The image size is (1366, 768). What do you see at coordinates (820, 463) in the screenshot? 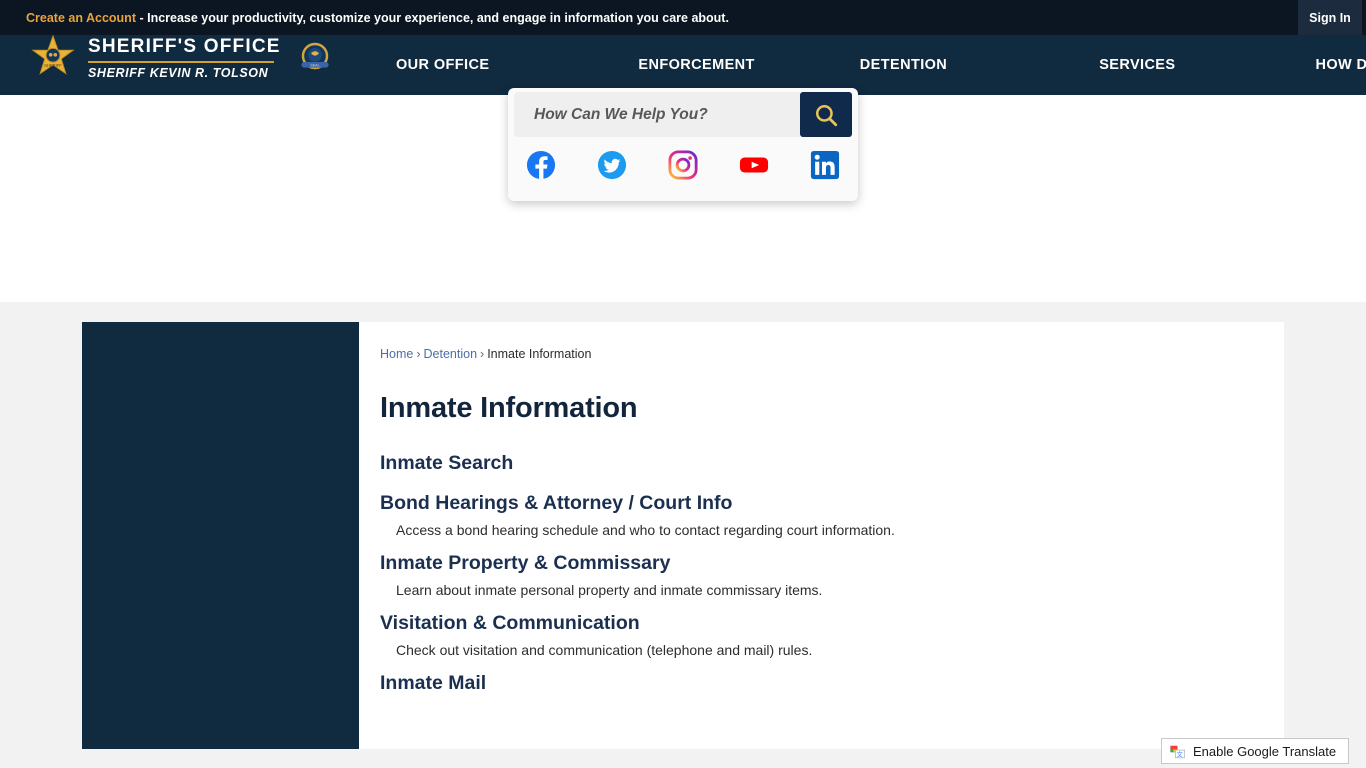
I see `list-item: Inmate Search` at bounding box center [820, 463].